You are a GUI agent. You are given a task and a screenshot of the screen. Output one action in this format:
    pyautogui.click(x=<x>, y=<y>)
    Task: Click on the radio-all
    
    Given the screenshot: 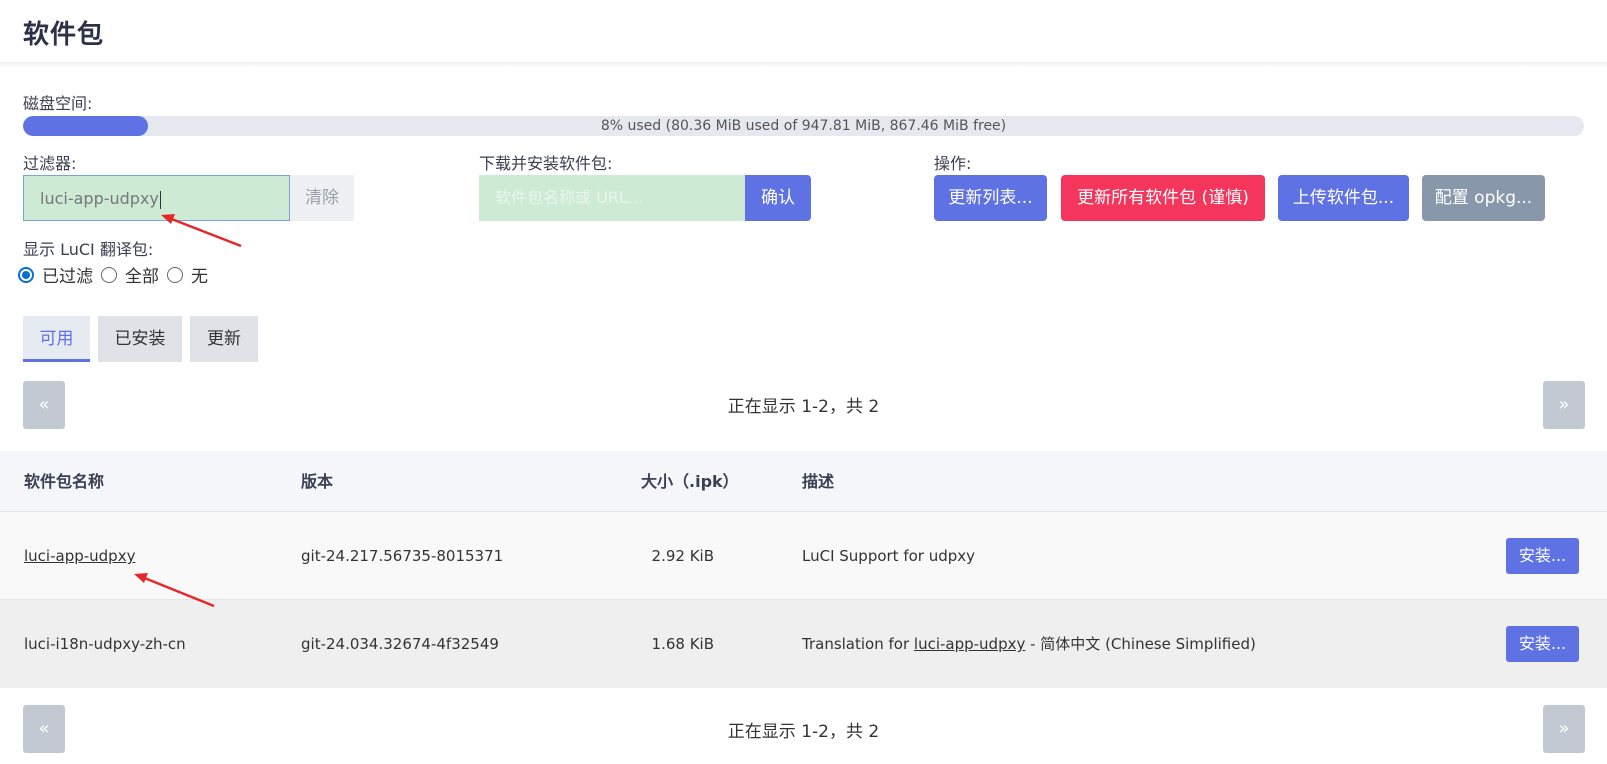 What is the action you would take?
    pyautogui.click(x=109, y=274)
    